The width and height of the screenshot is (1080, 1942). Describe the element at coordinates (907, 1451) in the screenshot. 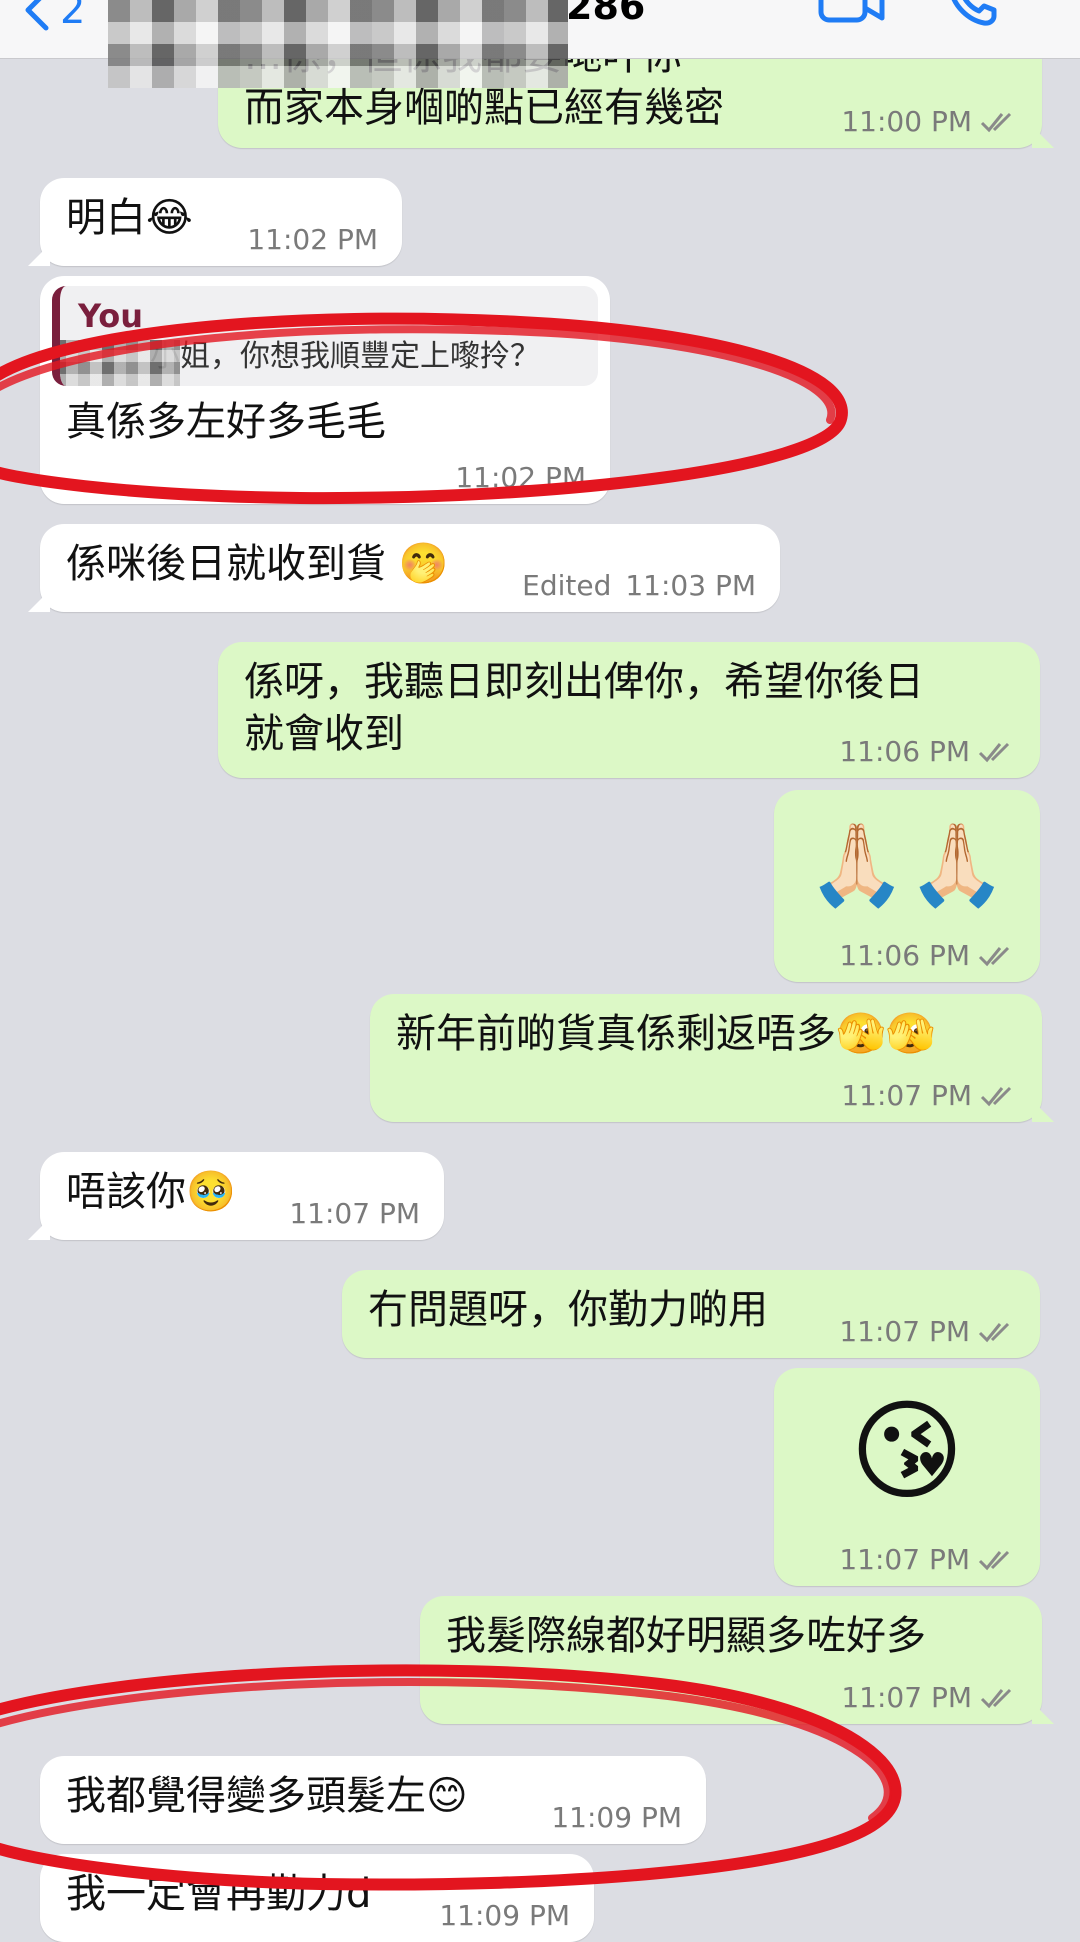

I see `message-emoji: 😘` at that location.